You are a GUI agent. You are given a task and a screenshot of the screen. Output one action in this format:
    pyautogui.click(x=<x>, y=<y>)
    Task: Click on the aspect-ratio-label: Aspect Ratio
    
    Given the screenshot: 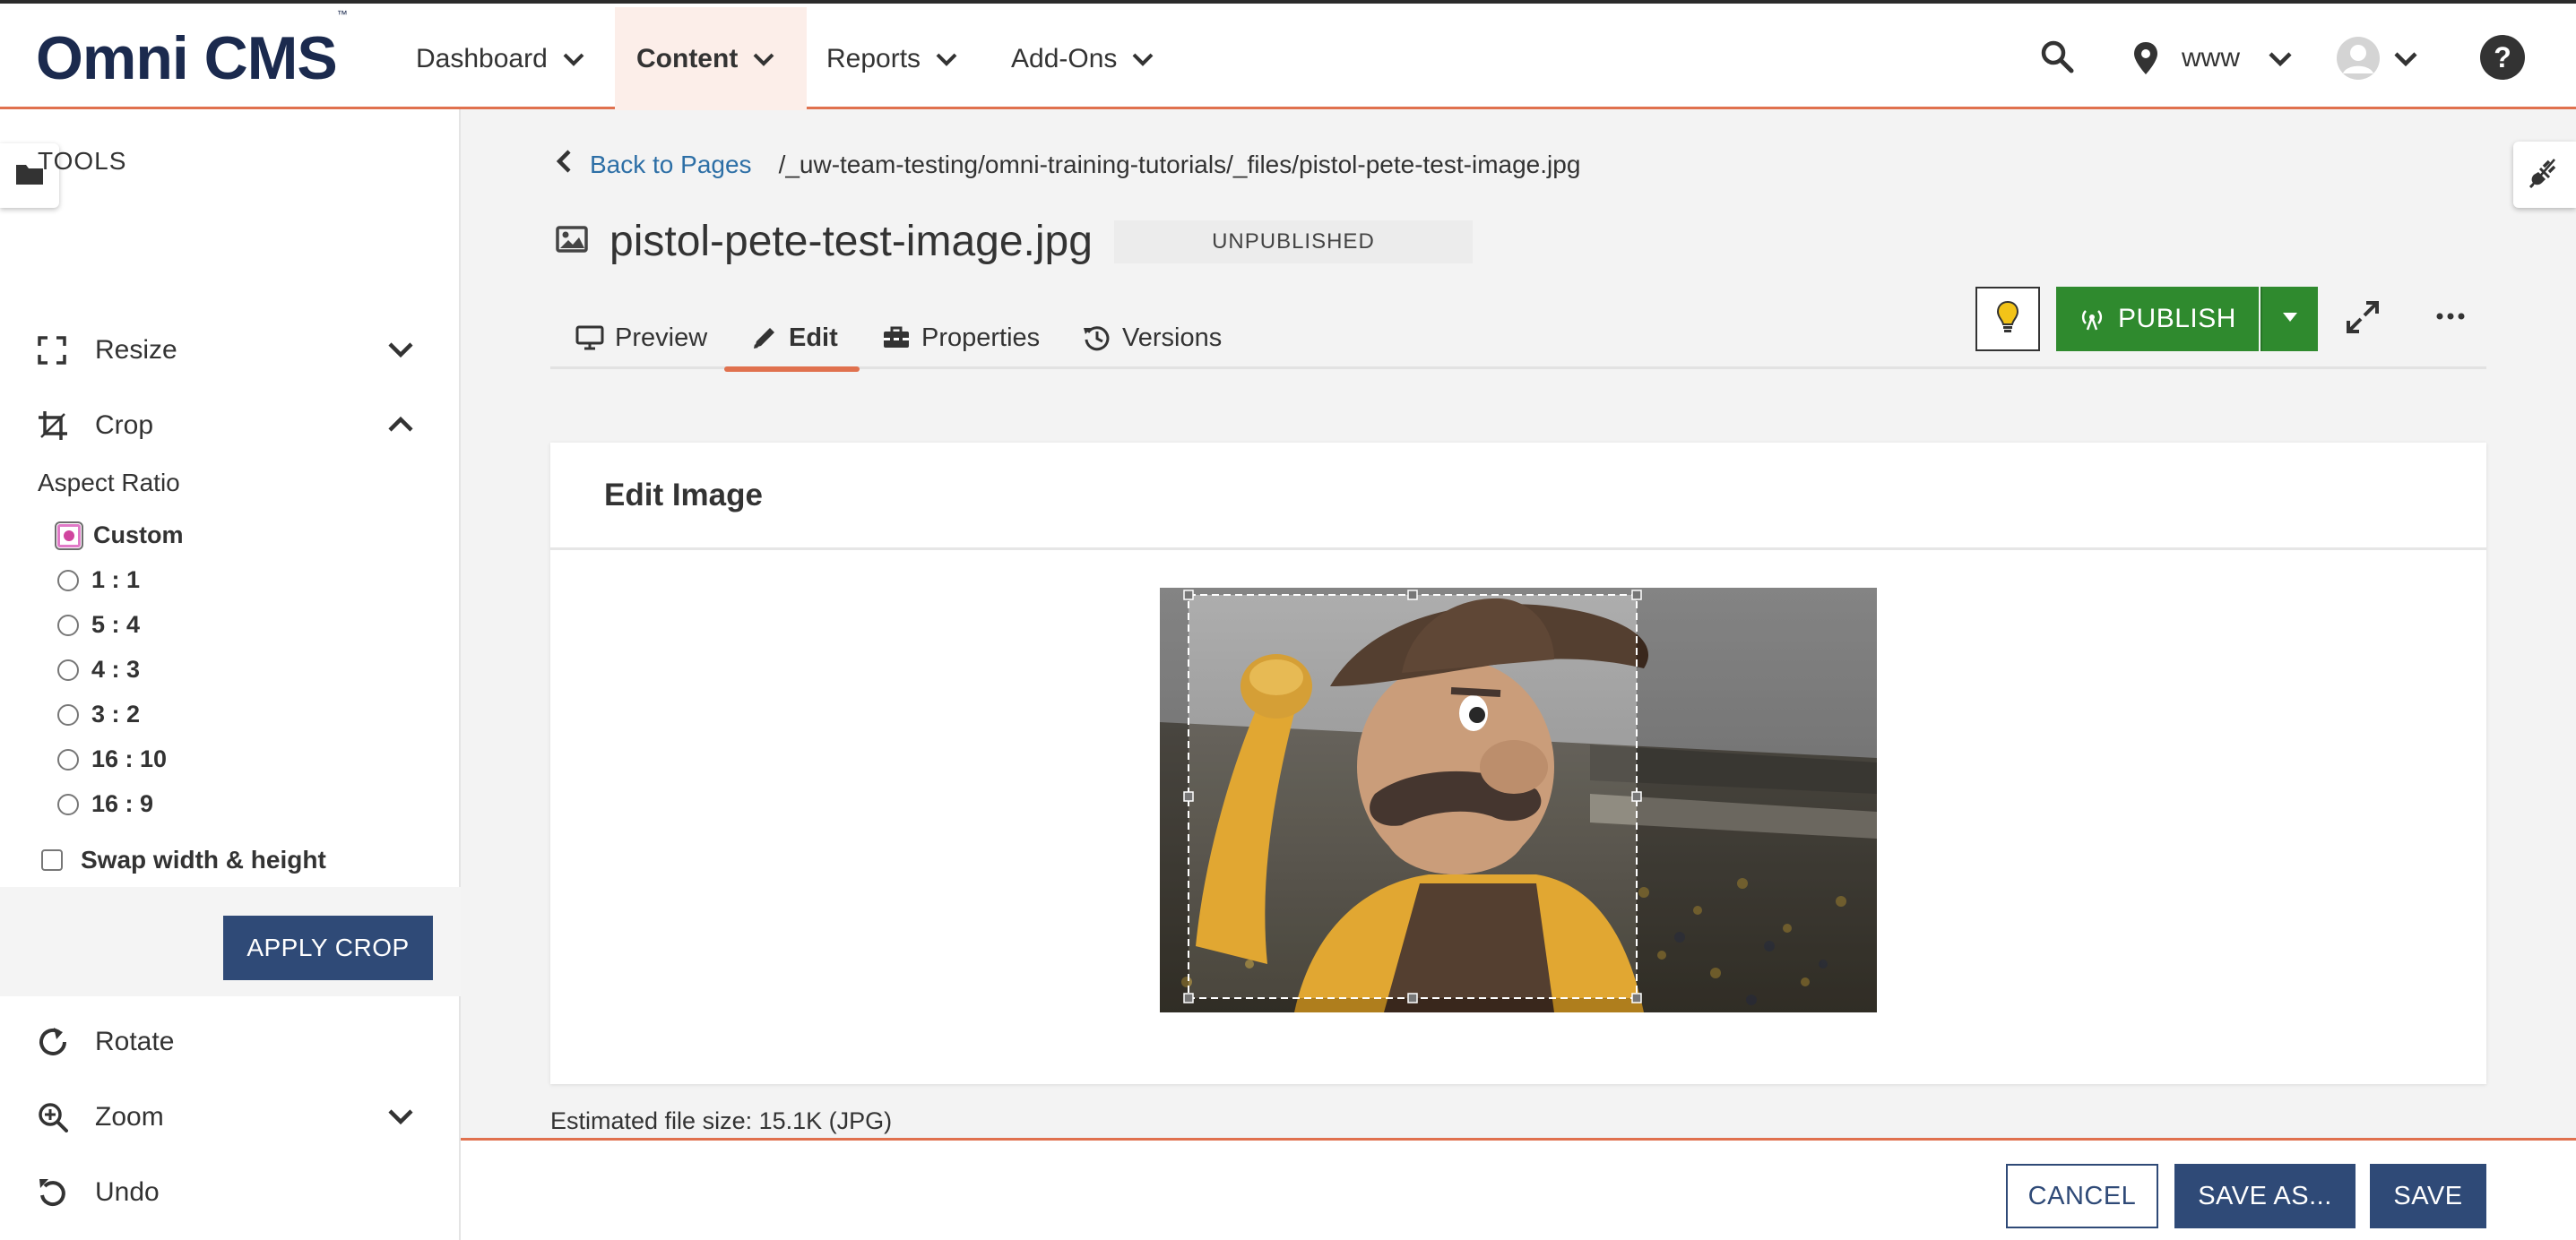 What is the action you would take?
    pyautogui.click(x=109, y=483)
    